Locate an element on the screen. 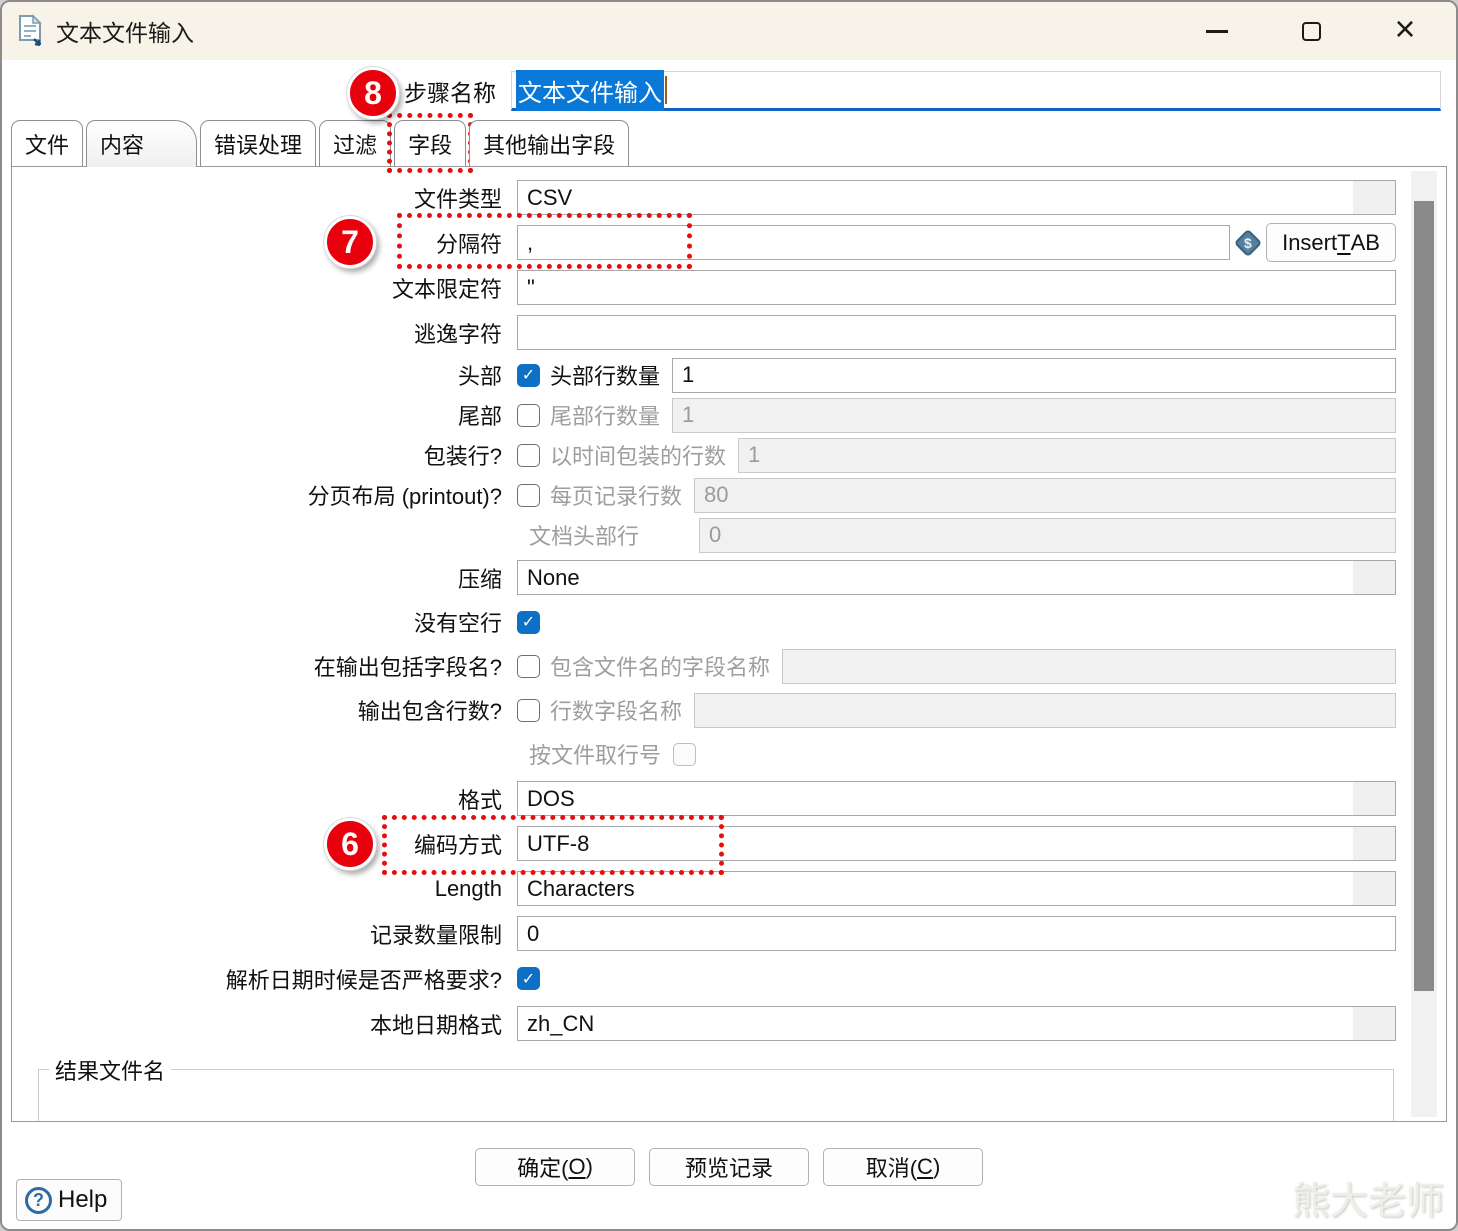 The width and height of the screenshot is (1458, 1231). result-filename-label: 结果文件名 is located at coordinates (110, 1070).